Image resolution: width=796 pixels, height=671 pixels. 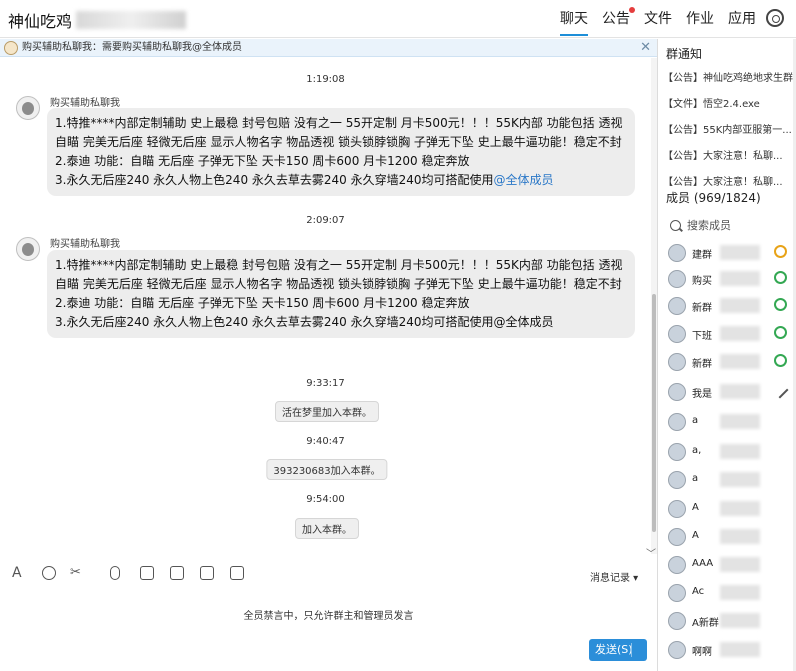 I want to click on chevron-down-icon: ﹀, so click(x=651, y=552).